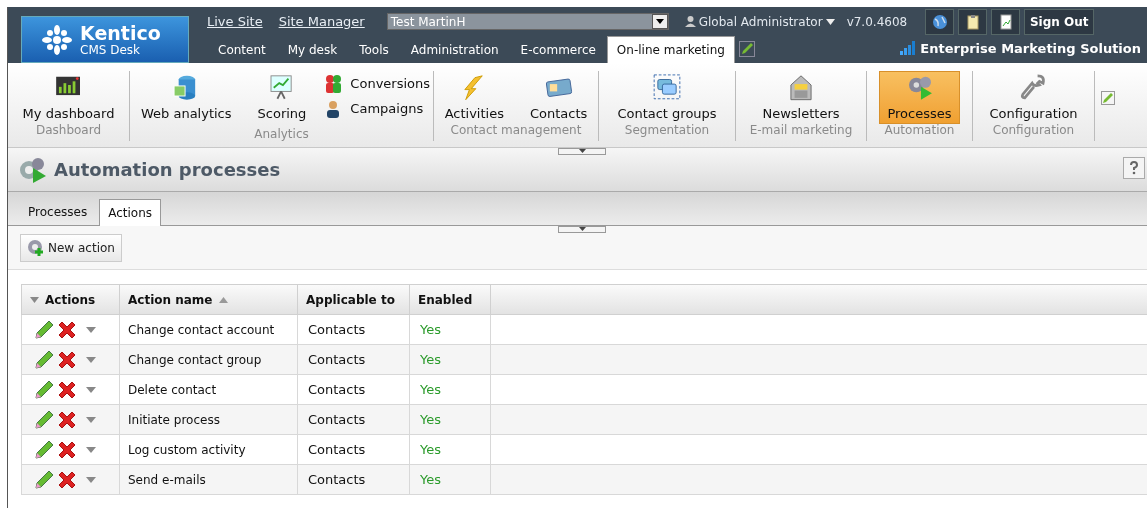  Describe the element at coordinates (208, 449) in the screenshot. I see `table-cell: Log custom activity` at that location.